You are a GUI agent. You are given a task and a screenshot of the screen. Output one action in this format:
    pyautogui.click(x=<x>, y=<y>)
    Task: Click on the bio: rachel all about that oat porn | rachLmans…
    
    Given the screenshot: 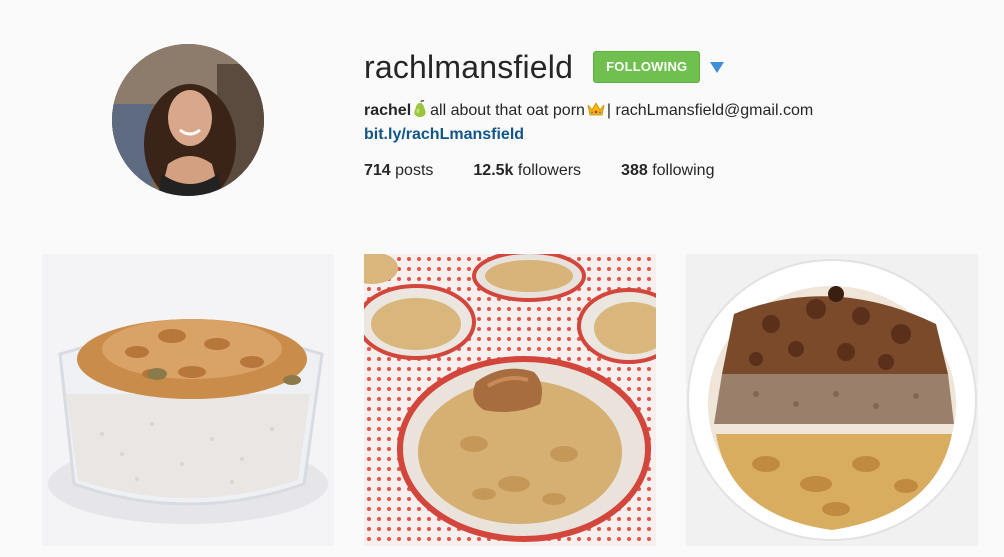 What is the action you would take?
    pyautogui.click(x=674, y=110)
    